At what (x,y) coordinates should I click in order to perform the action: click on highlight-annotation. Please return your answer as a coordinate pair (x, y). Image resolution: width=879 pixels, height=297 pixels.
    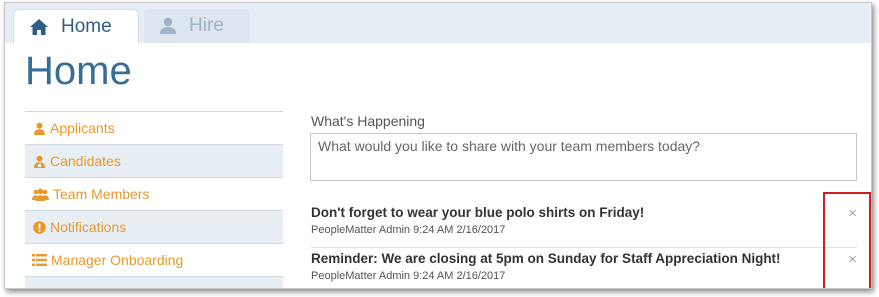
    Looking at the image, I should click on (847, 240).